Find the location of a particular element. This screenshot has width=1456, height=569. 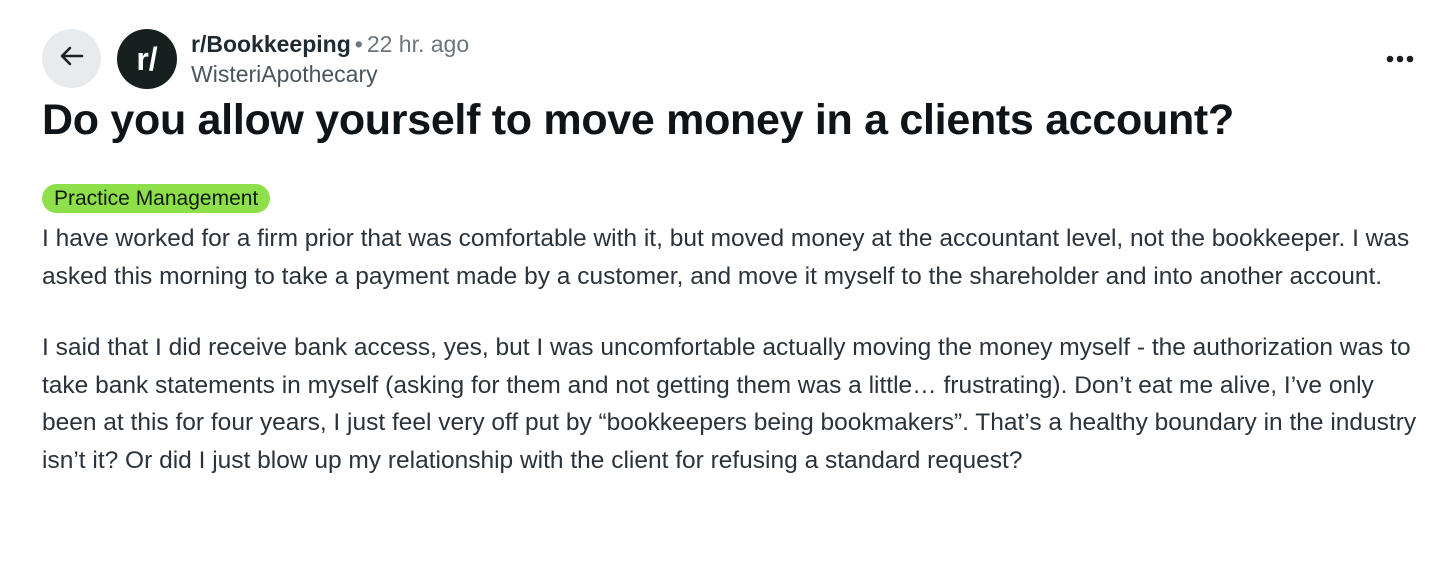

subreddit-avatar: r/ is located at coordinates (147, 59).